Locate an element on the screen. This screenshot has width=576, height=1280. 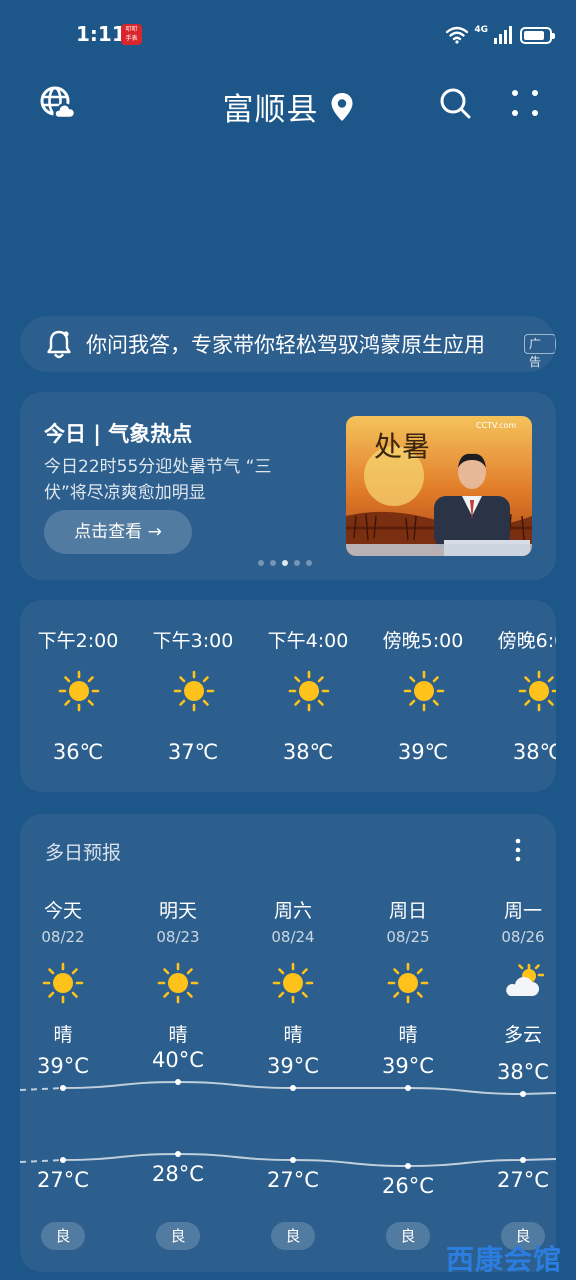
signal-icon is located at coordinates (503, 35).